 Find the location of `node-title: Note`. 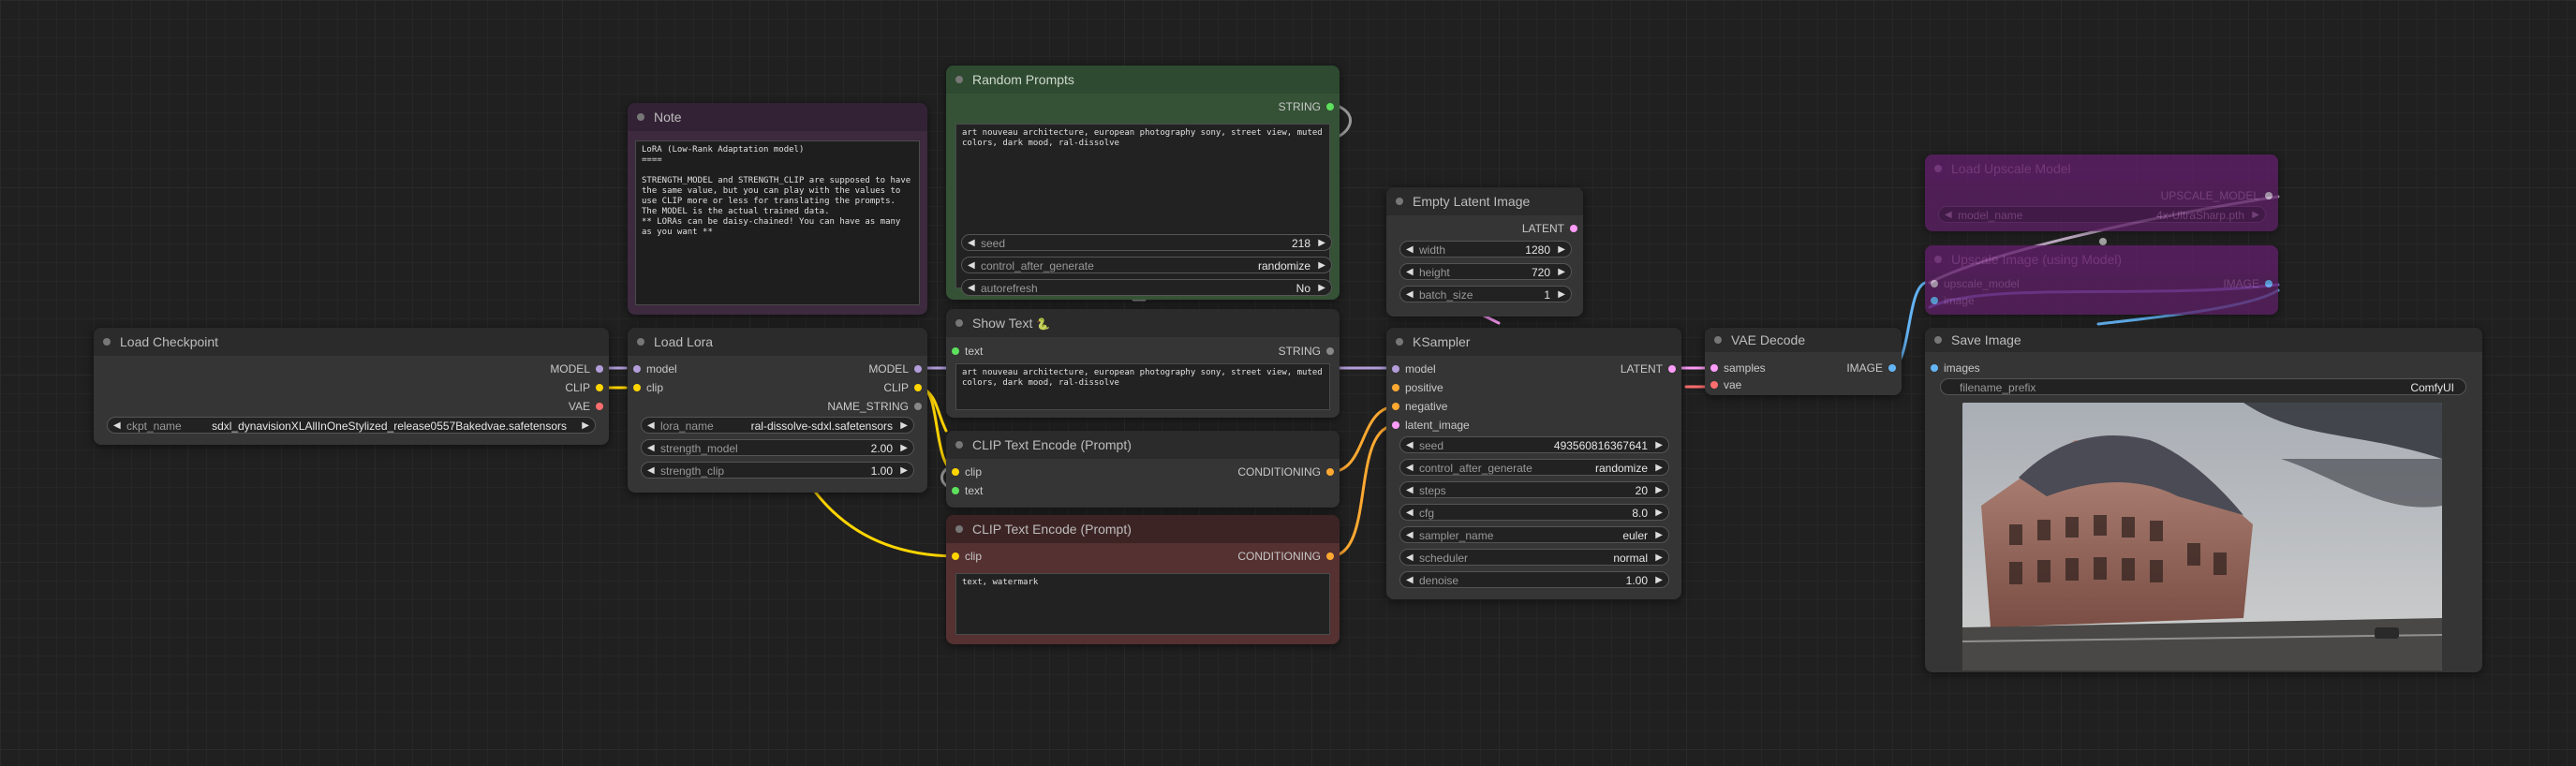

node-title: Note is located at coordinates (777, 117).